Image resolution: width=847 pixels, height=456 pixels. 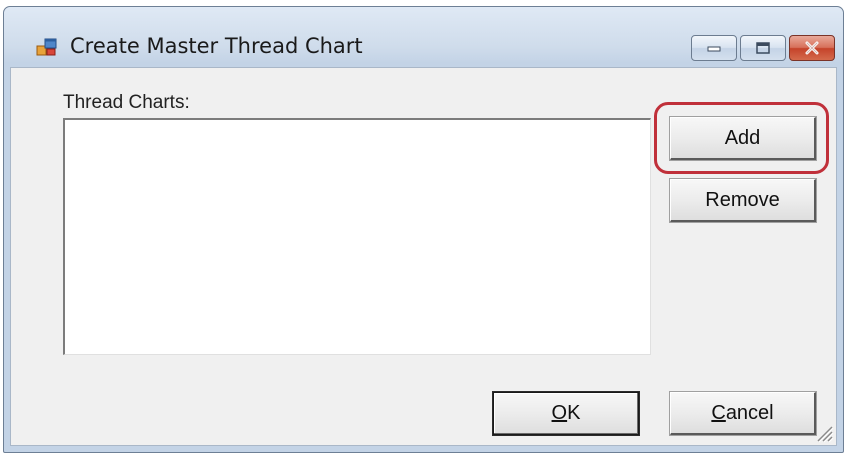 I want to click on window-title: Create Master Thread Chart, so click(x=216, y=46).